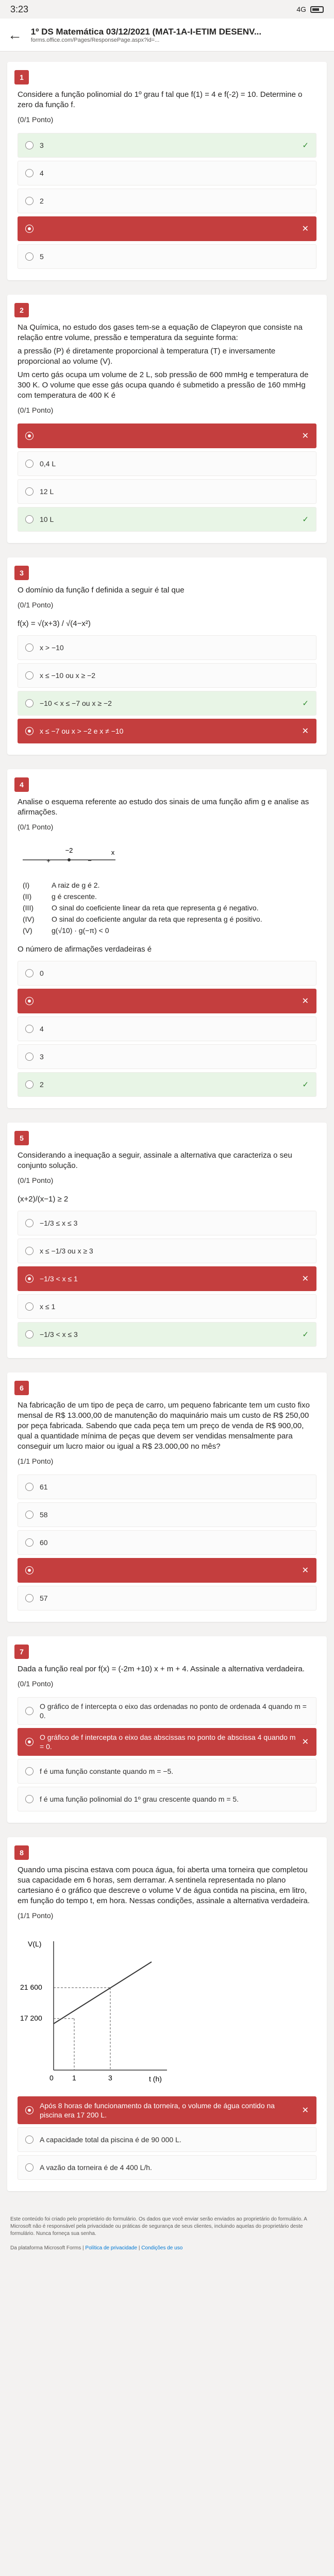  I want to click on root-point, so click(69, 859).